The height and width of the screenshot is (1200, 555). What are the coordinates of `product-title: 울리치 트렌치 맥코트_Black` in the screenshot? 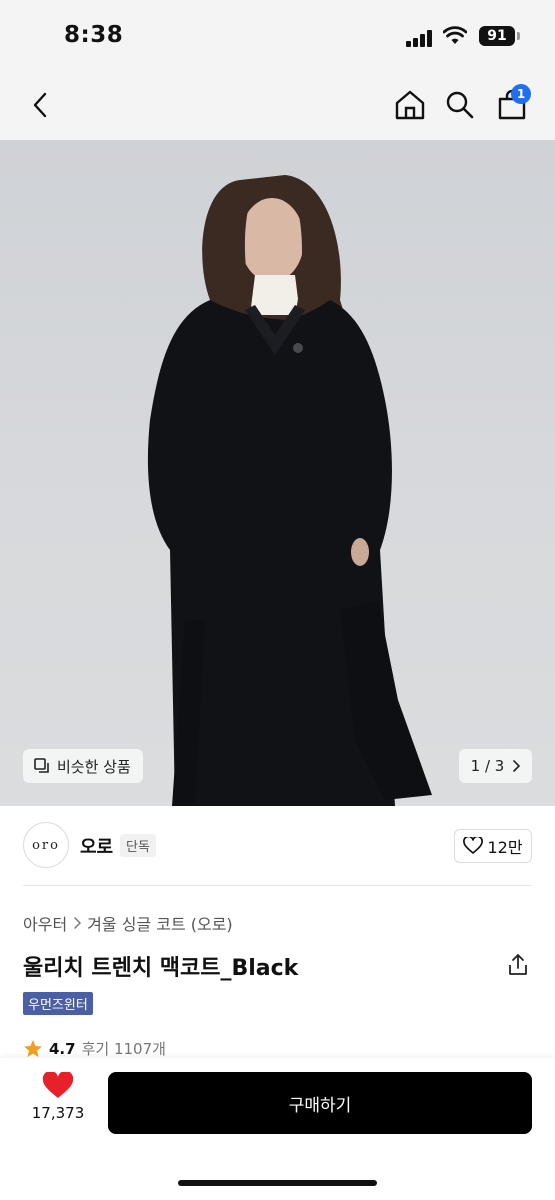 It's located at (161, 968).